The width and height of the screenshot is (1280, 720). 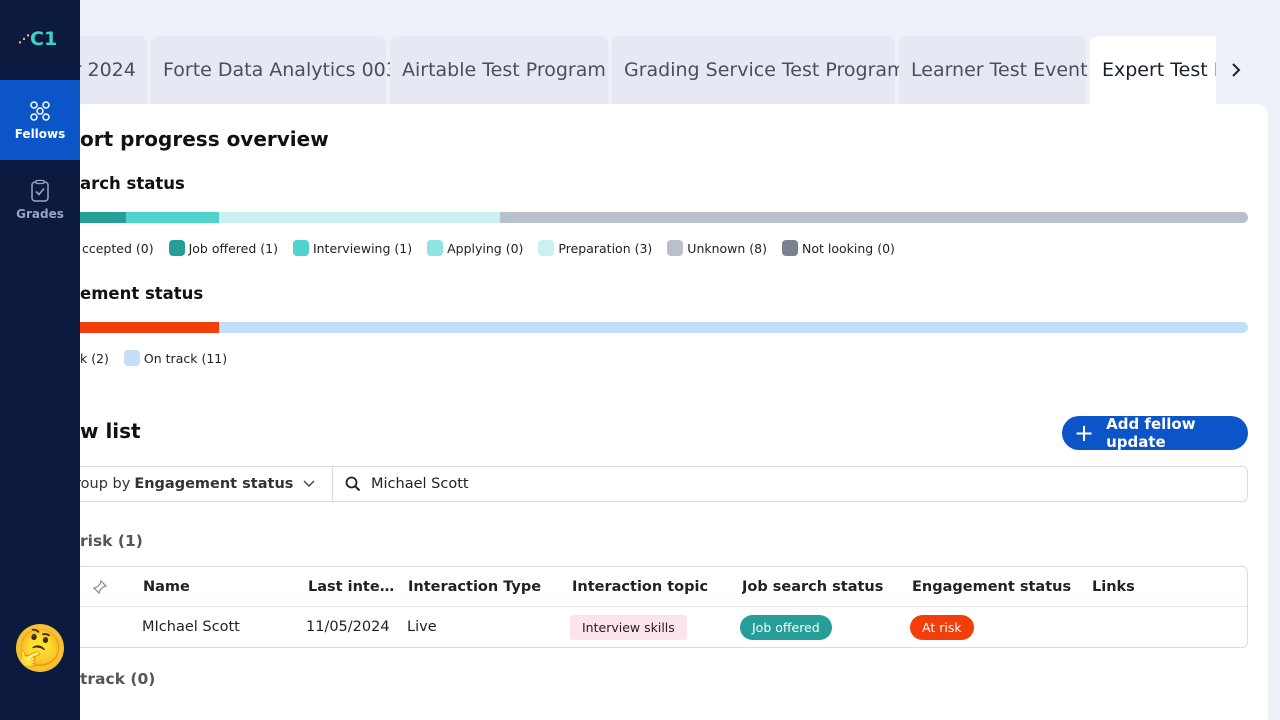 I want to click on add-fellow-update-label: Add fellow update, so click(x=1151, y=433).